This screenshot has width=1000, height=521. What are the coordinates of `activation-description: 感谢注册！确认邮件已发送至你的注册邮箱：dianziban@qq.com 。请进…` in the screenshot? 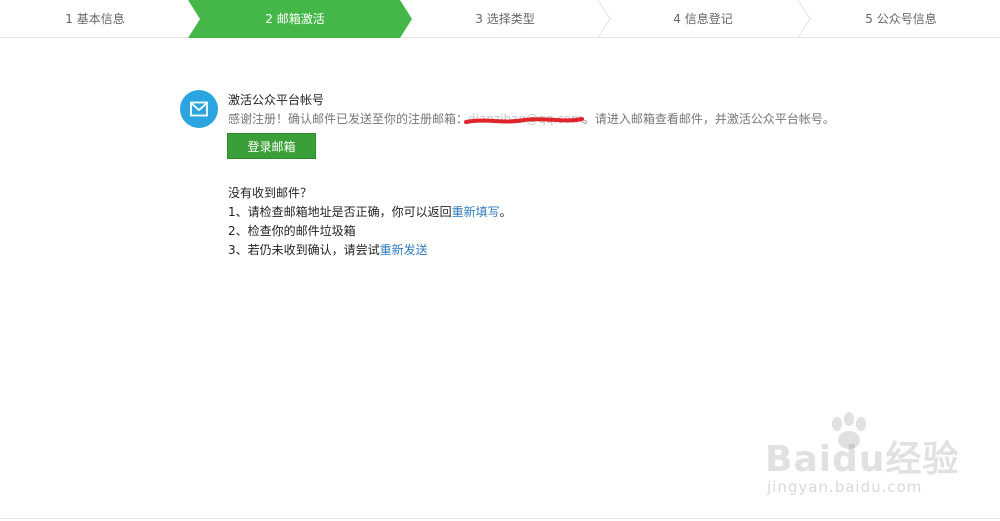 It's located at (531, 118).